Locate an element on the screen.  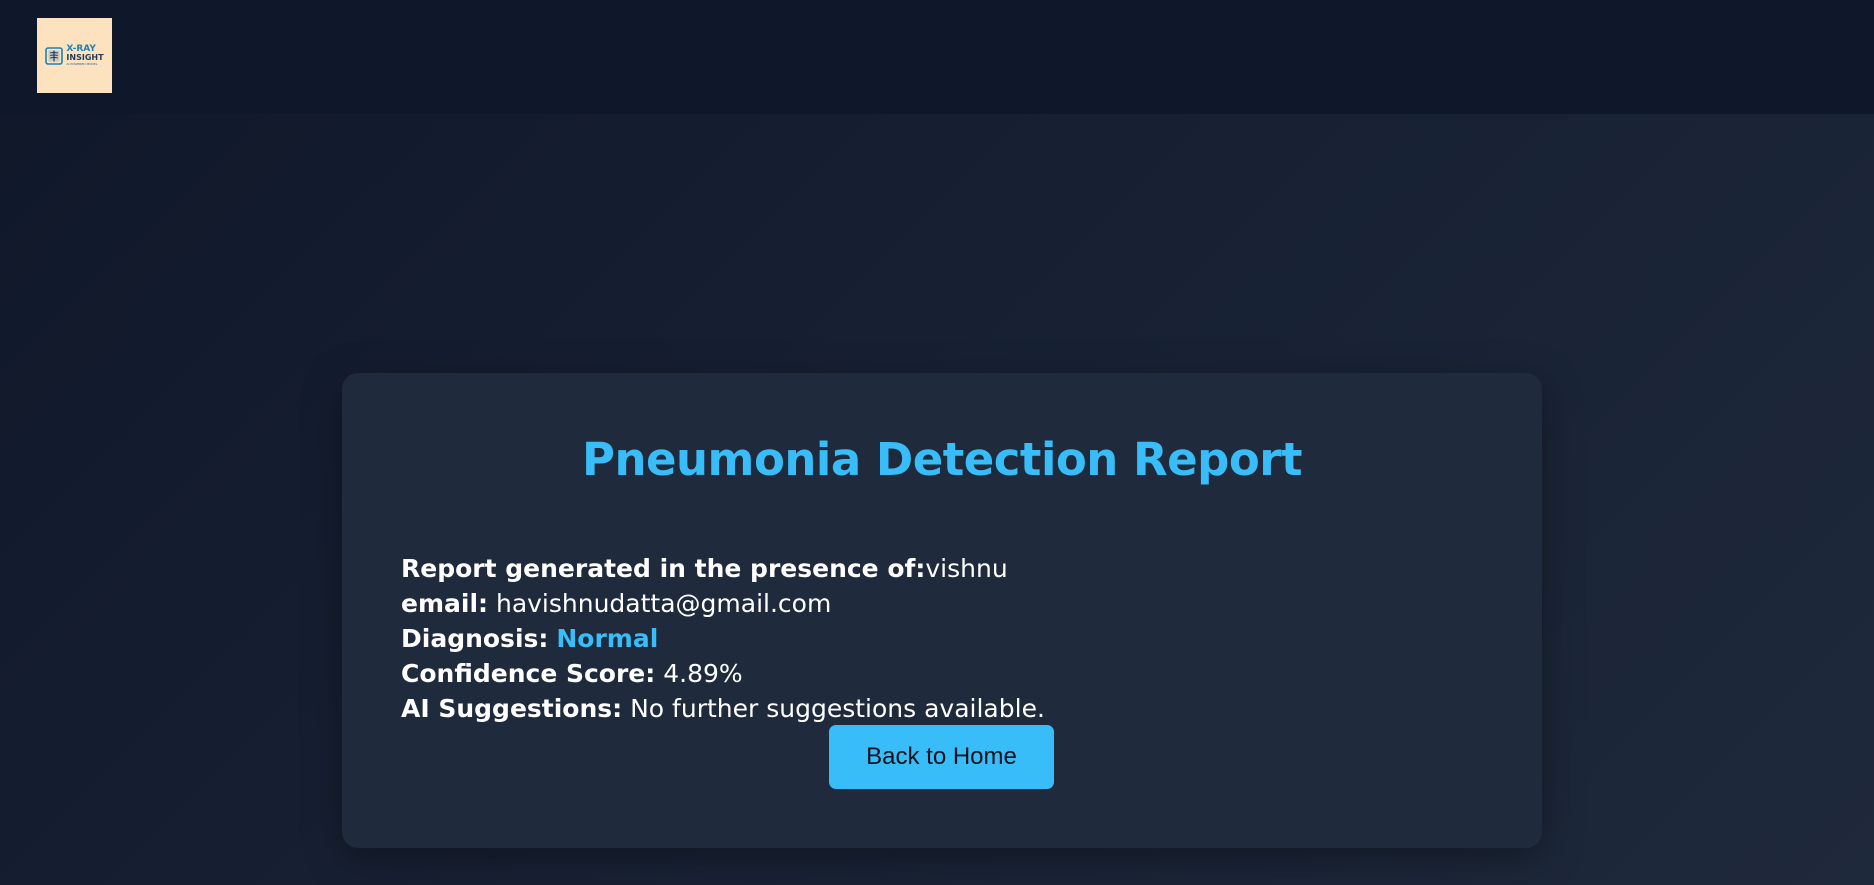
logo-content: X-RAY INSIGHT AI POWERED MODEL is located at coordinates (74, 55).